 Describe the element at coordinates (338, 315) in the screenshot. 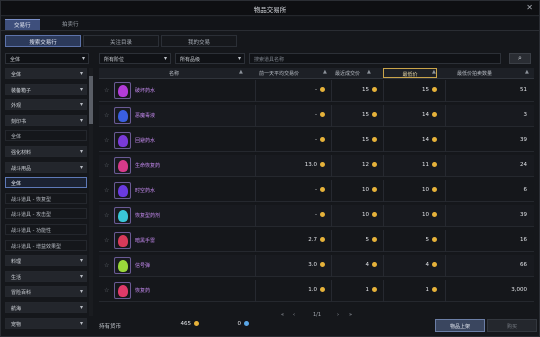

I see `next-page-button: ›` at that location.